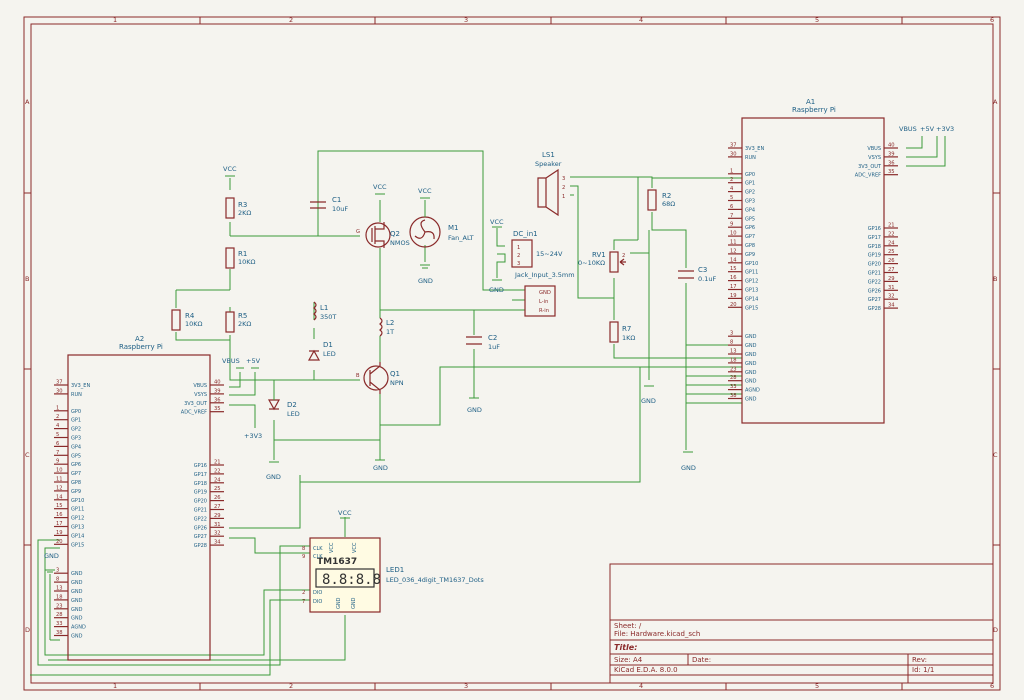 Image resolution: width=1024 pixels, height=700 pixels. What do you see at coordinates (293, 414) in the screenshot?
I see `d2-value: LED` at bounding box center [293, 414].